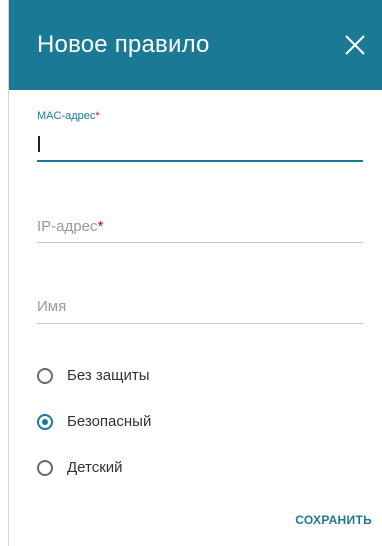 The height and width of the screenshot is (546, 382). What do you see at coordinates (200, 311) in the screenshot?
I see `name-field: Имя` at bounding box center [200, 311].